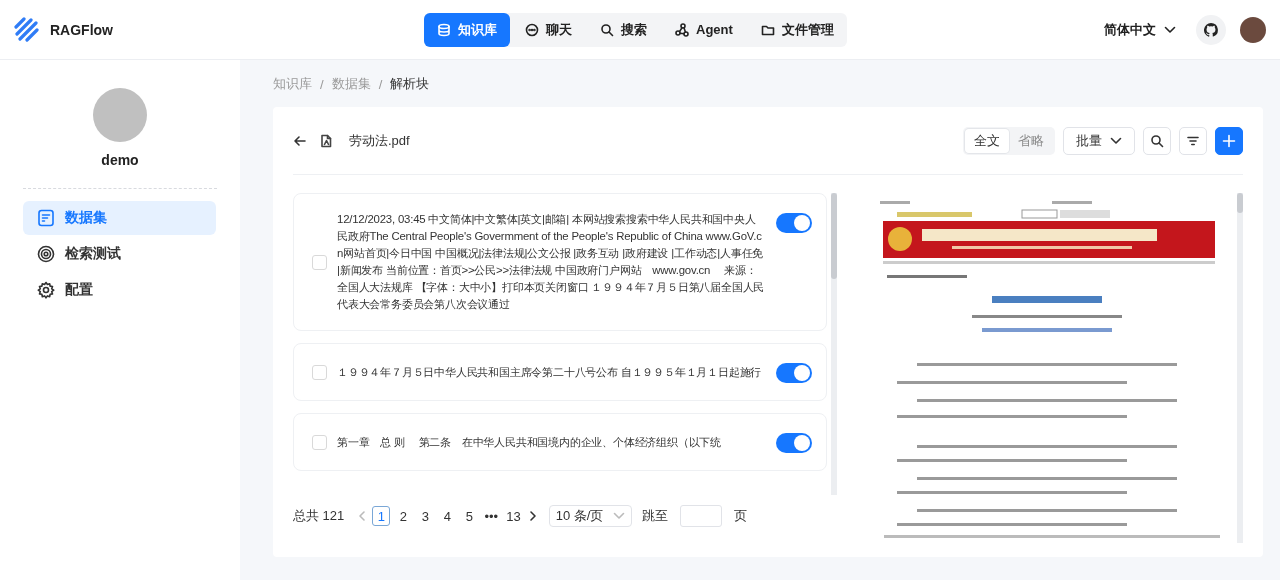  Describe the element at coordinates (551, 262) in the screenshot. I see `chunk-text: 12/12/2023, 03:45 中文简体|中文繁体|英文|邮箱| 本网站搜索搜索中华人民共和国中央人民政府The Central People's Govermment of the People's Republic of China www.GoV.cn网站首页|今日中国 中国概况|法律法规|公文公报 |政务互动 |政府建设 |工作动态|人事任免 |新闻发布 当前位置：首页>>公民>>法律法规 中国政府门户网站 www.gov.cn 来源：全国人大法规库 【字体：大中小】打印本页关闭窗口 １９９４年７月５日第八届全国人民代表大会常务委员会第八次会议通过` at that location.